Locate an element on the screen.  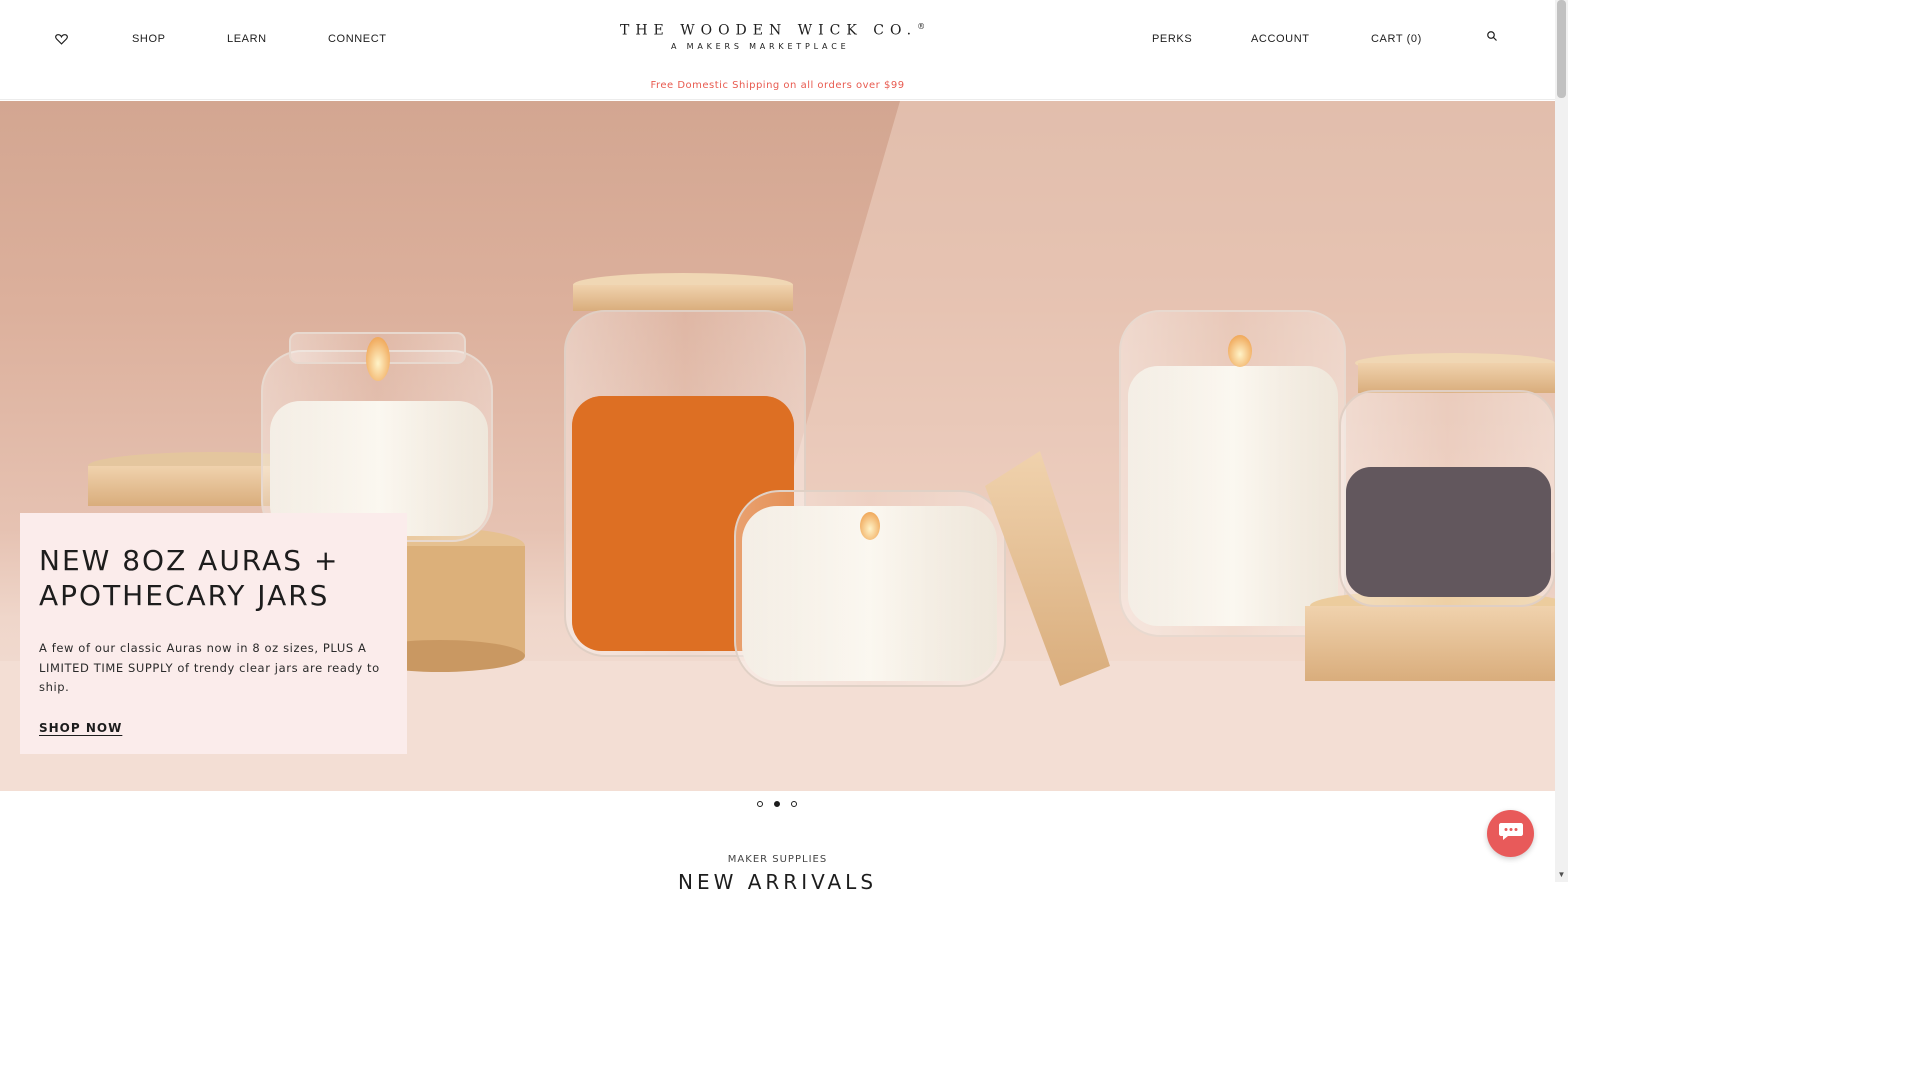
section-eyebrow: MAKER SUPPLIES is located at coordinates (777, 859).